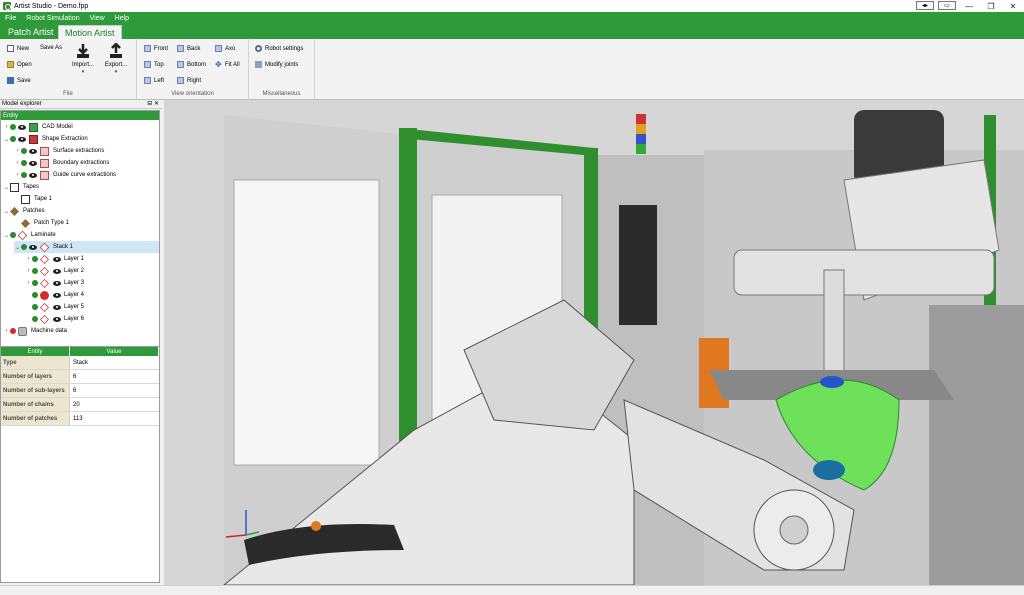 The width and height of the screenshot is (1024, 595). What do you see at coordinates (154, 64) in the screenshot?
I see `view-top-button: Top` at bounding box center [154, 64].